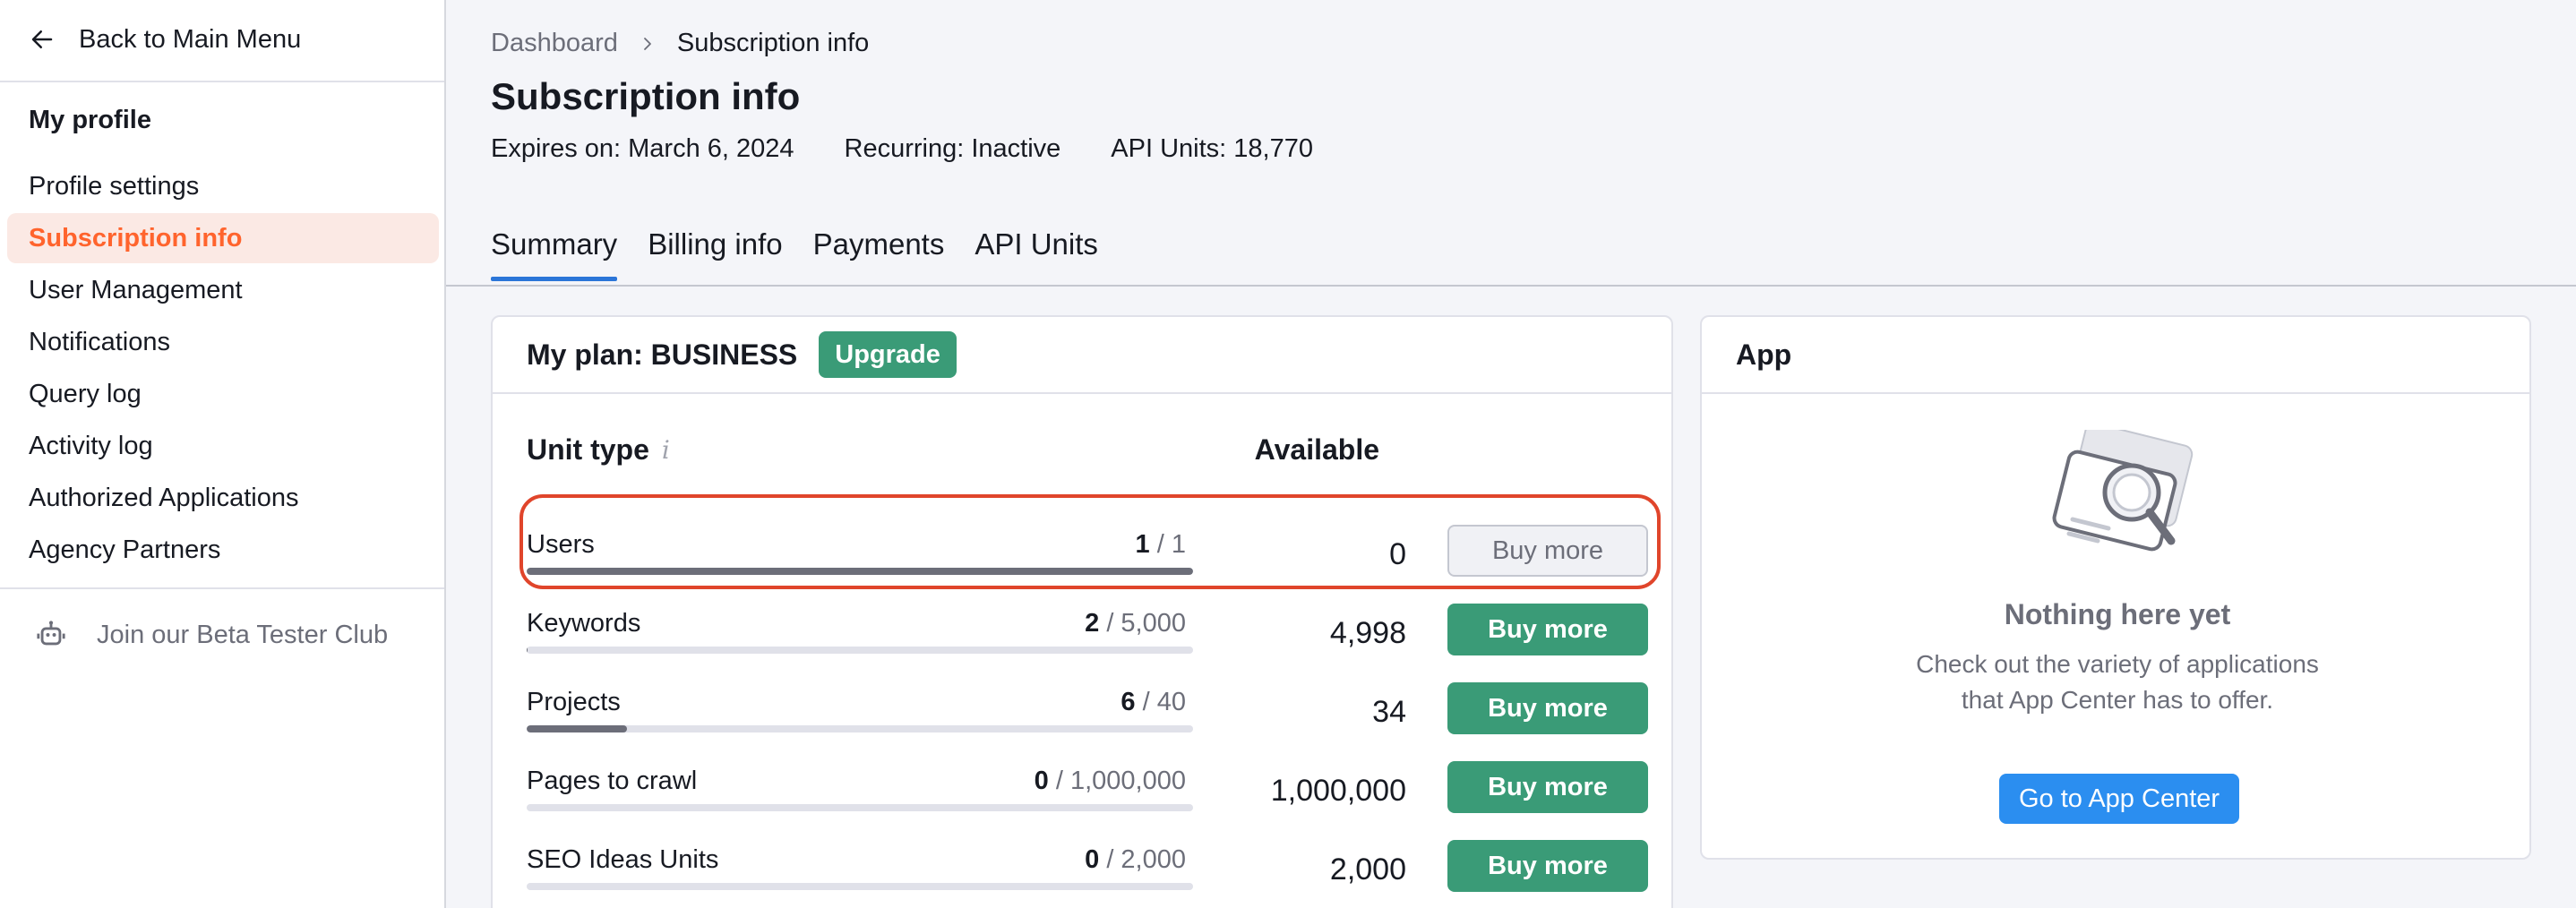 The image size is (2576, 908). Describe the element at coordinates (642, 148) in the screenshot. I see `expiration-date: Expires on: March 6, 2024` at that location.